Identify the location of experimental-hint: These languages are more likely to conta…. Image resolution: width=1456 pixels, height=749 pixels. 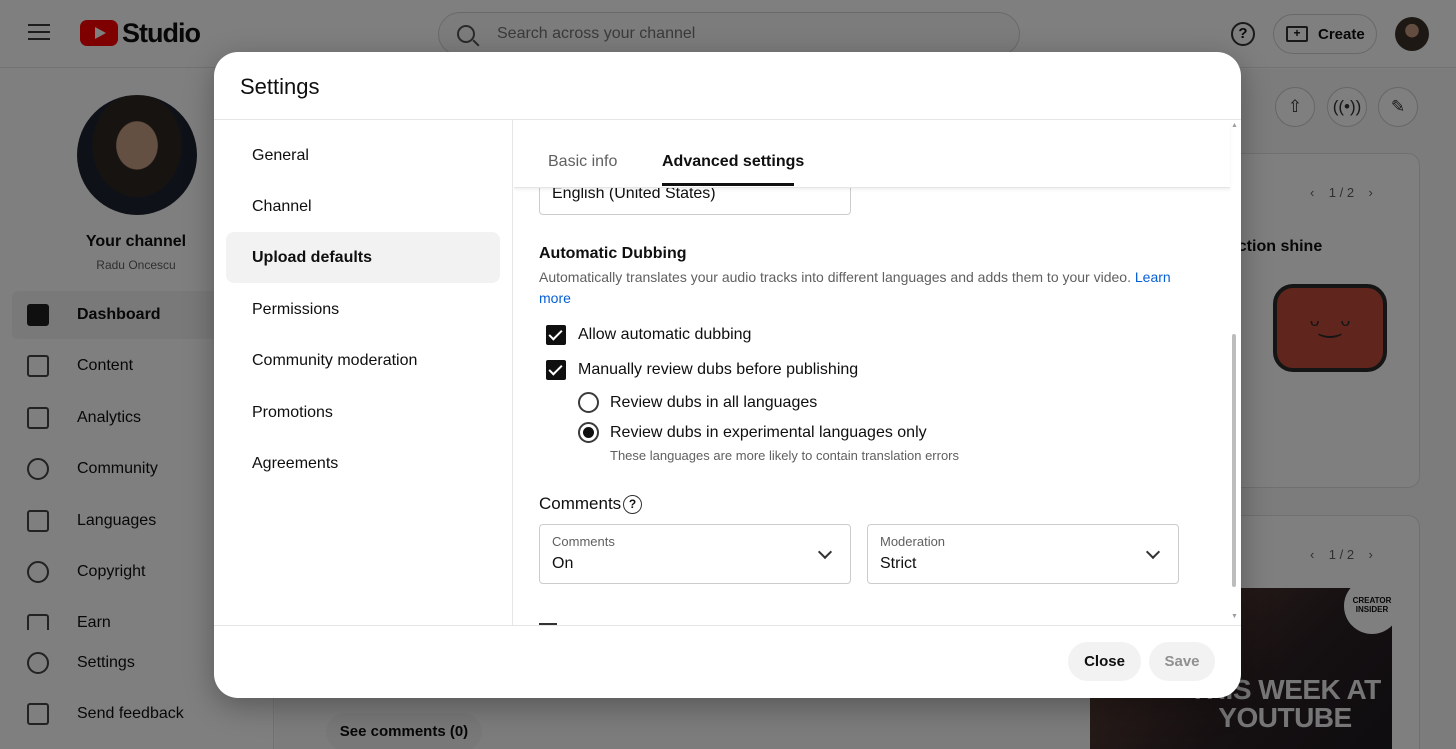
(785, 455).